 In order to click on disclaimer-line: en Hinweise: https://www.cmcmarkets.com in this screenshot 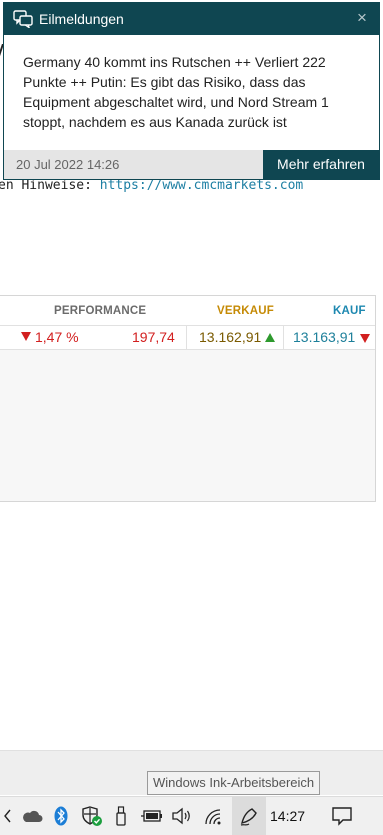, I will do `click(151, 185)`.